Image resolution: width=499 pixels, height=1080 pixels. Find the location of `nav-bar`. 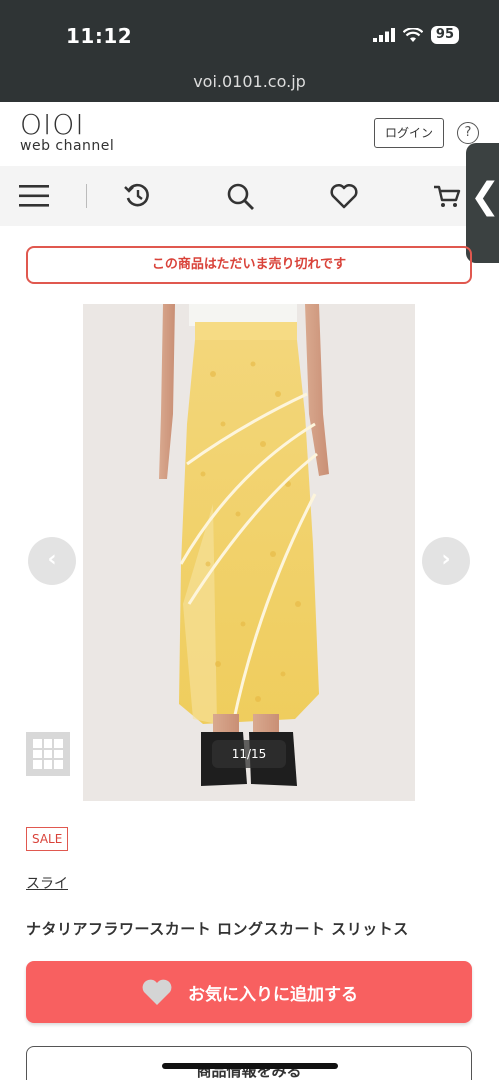

nav-bar is located at coordinates (249, 196).